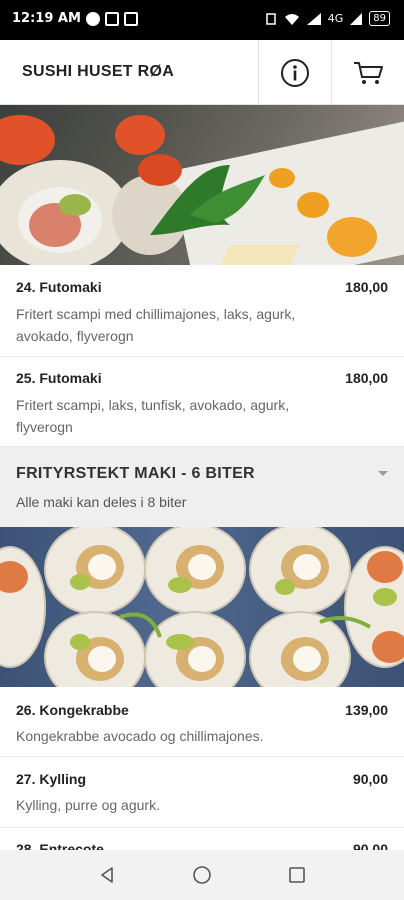 The image size is (404, 900). Describe the element at coordinates (202, 72) in the screenshot. I see `app-bar: SUSHI HUSET RØA` at that location.